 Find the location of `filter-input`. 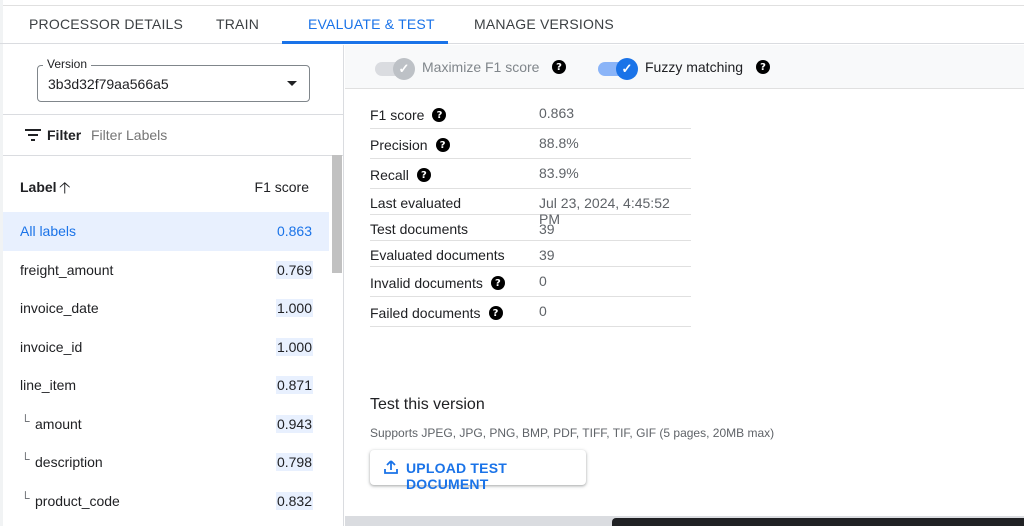

filter-input is located at coordinates (191, 135).